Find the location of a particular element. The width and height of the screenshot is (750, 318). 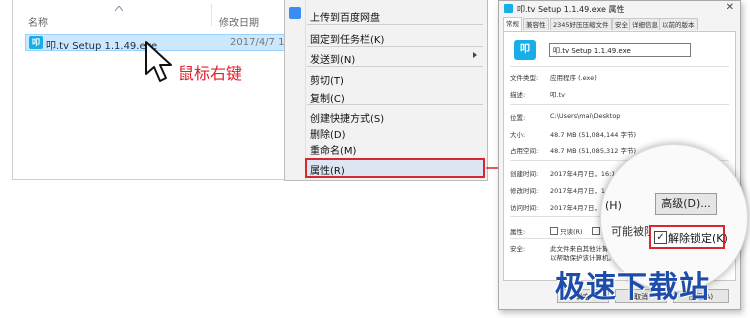

description-value: 叩.tv is located at coordinates (557, 95).